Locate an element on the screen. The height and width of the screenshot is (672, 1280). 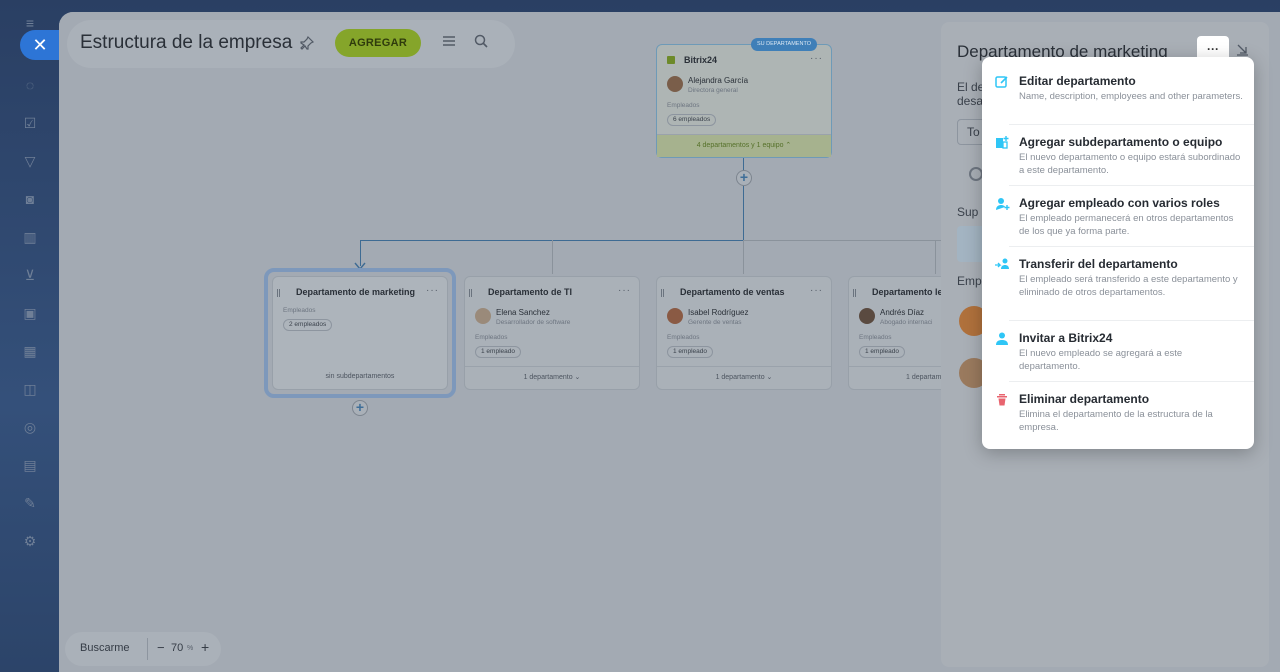
add-subdepartment-icon is located at coordinates (1002, 143).